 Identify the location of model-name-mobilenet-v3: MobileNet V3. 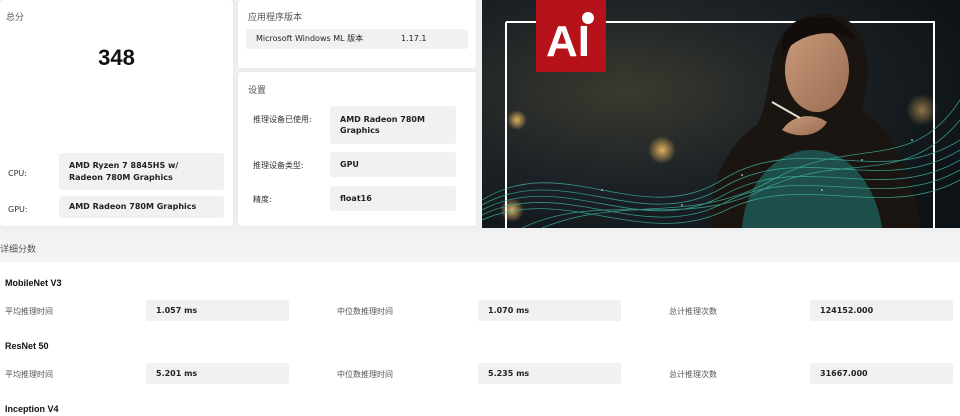
(33, 283).